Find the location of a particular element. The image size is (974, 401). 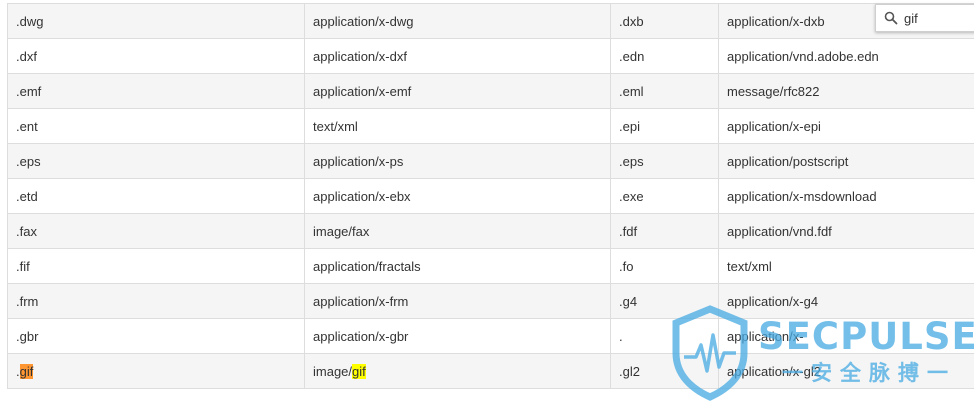

mime-type-cell: image/gif is located at coordinates (457, 371).